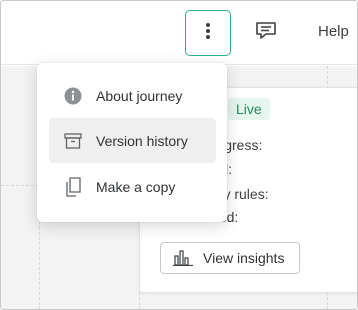  What do you see at coordinates (249, 109) in the screenshot?
I see `status-badge: Live` at bounding box center [249, 109].